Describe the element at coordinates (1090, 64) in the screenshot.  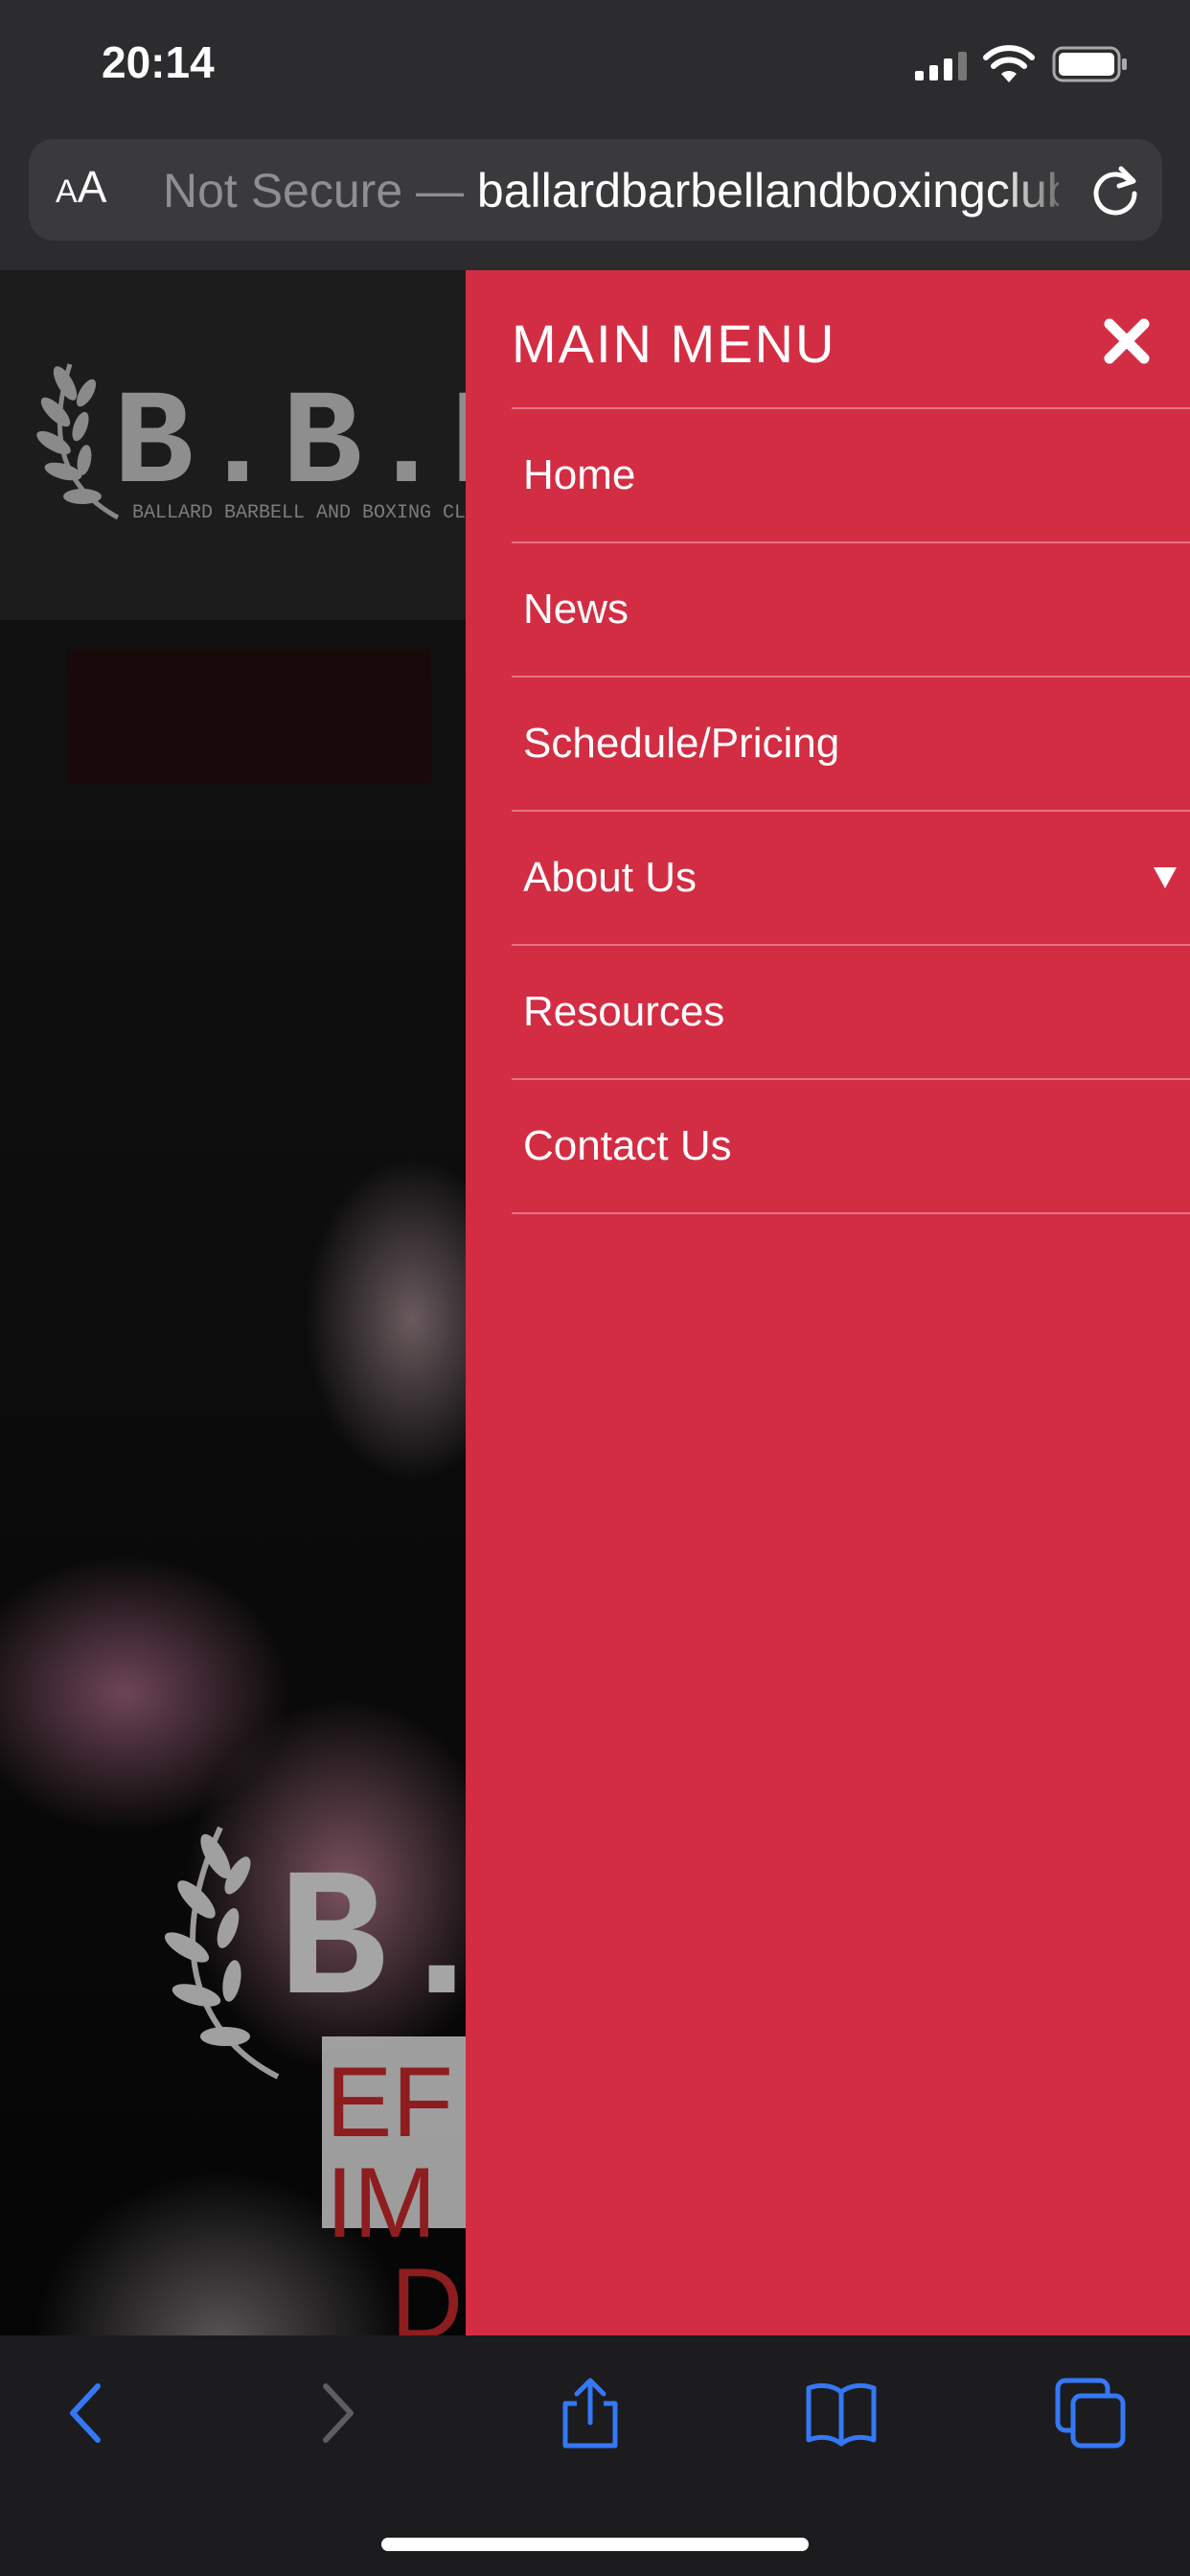
I see `battery-icon` at that location.